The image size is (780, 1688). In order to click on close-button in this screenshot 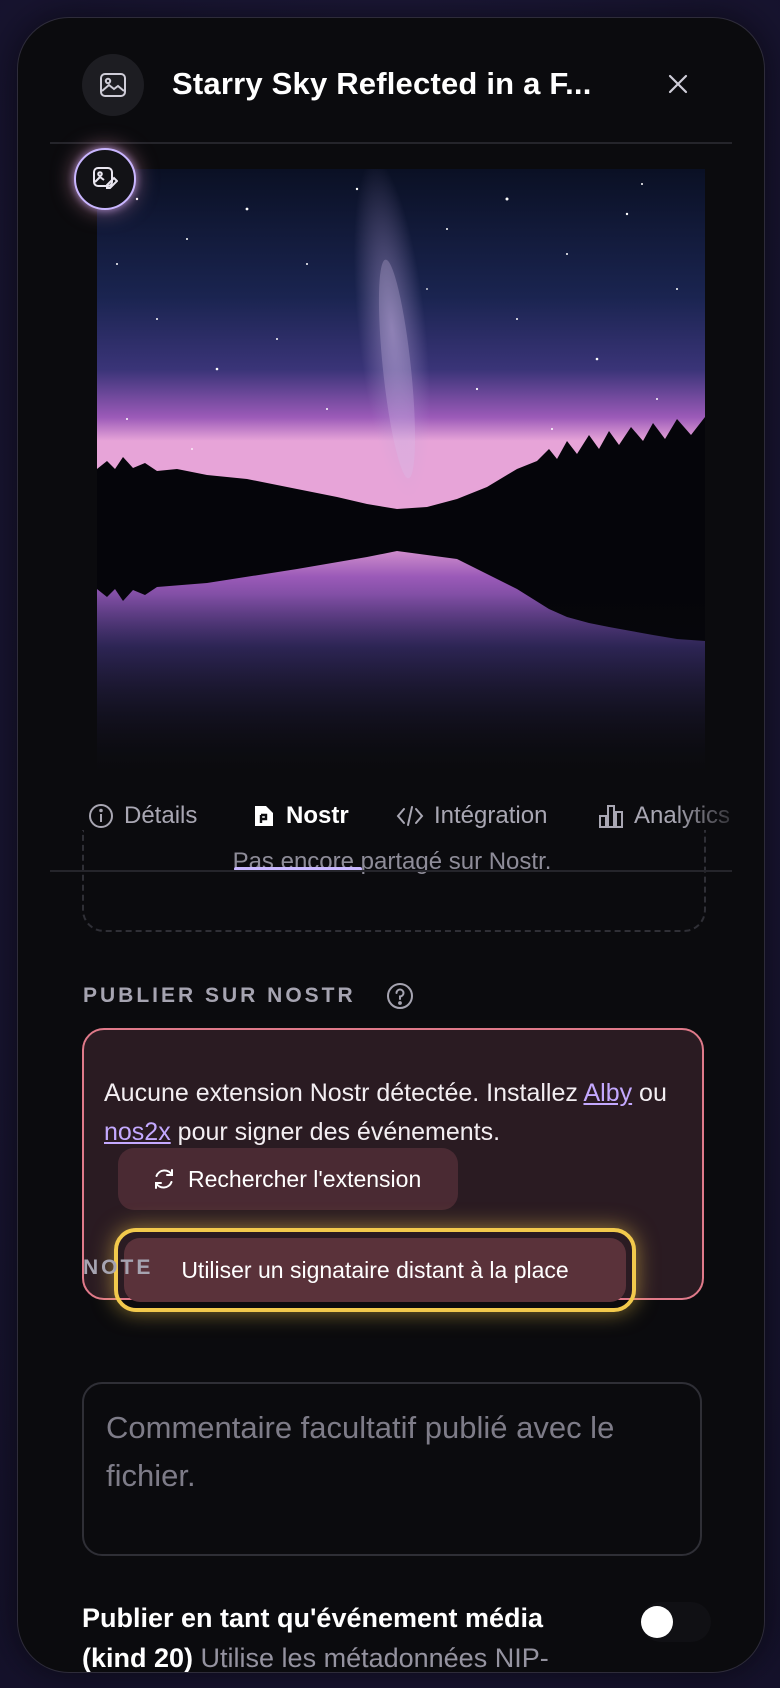, I will do `click(678, 84)`.